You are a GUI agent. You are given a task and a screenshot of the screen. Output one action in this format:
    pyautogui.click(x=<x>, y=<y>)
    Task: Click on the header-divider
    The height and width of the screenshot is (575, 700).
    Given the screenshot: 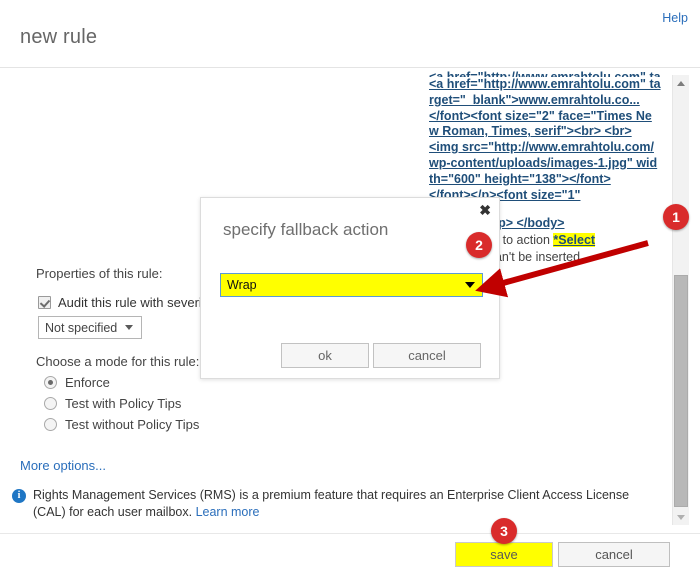 What is the action you would take?
    pyautogui.click(x=350, y=67)
    